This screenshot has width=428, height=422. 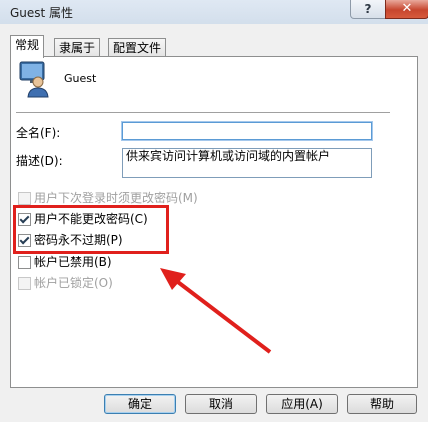 What do you see at coordinates (140, 404) in the screenshot?
I see `ok-button: 确定` at bounding box center [140, 404].